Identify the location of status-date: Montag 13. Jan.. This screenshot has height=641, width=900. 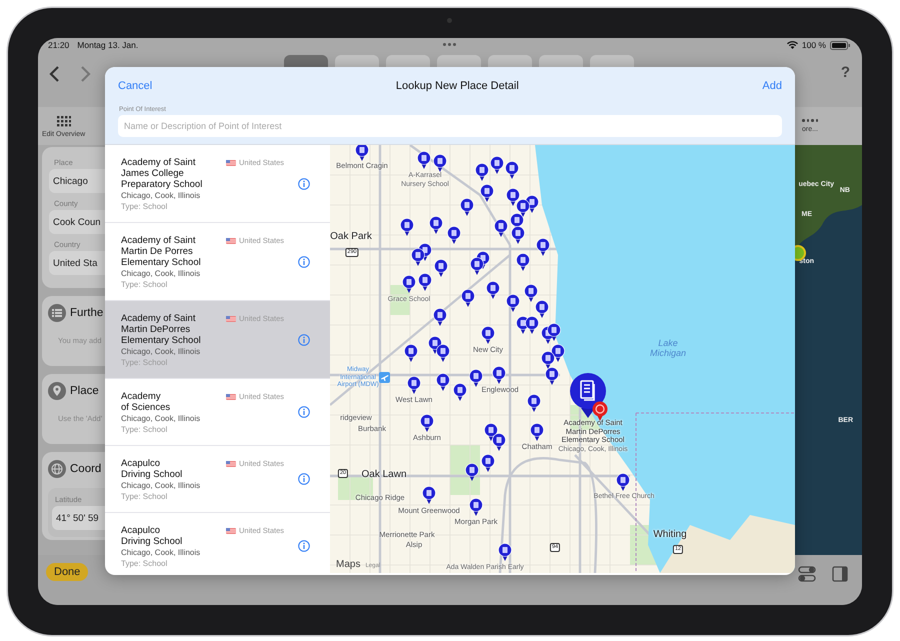
(107, 45).